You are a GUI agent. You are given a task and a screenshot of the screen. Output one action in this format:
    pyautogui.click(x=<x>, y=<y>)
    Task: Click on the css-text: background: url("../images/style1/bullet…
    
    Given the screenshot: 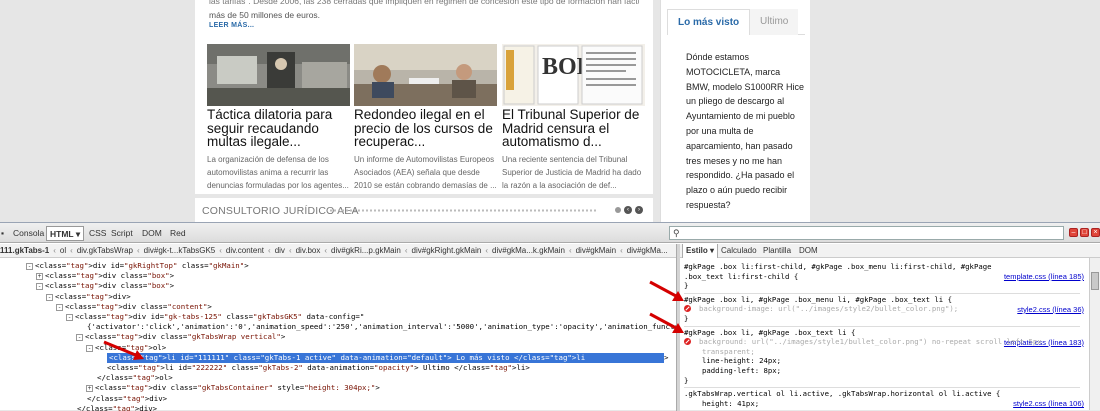 What is the action you would take?
    pyautogui.click(x=870, y=342)
    